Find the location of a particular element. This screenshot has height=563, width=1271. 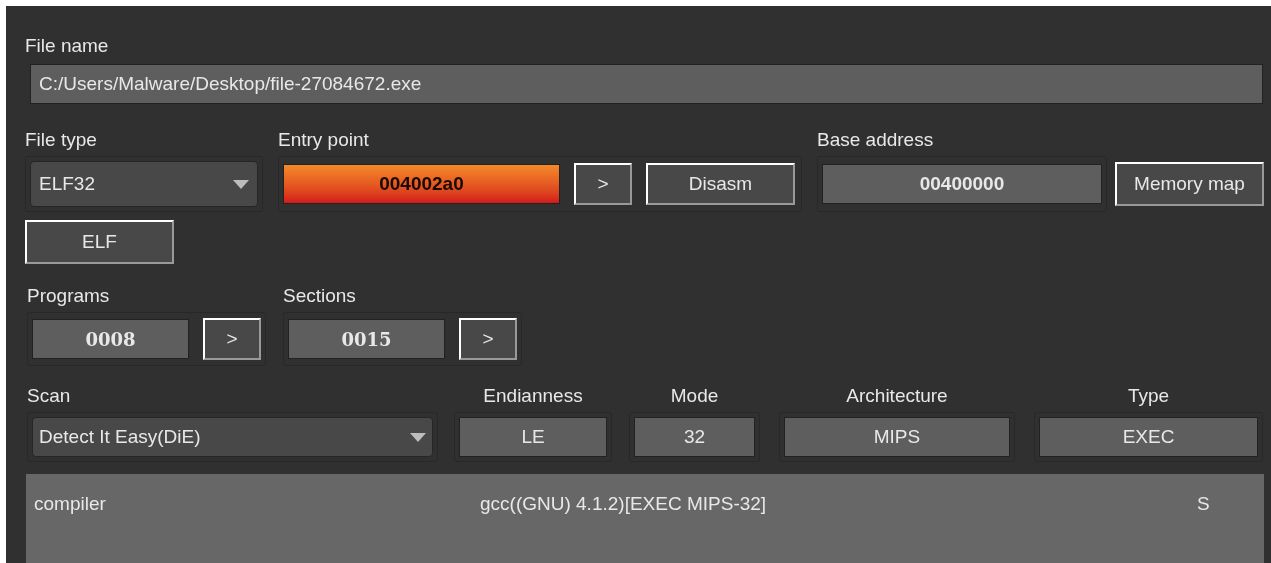

field-label: Entry point is located at coordinates (323, 139).